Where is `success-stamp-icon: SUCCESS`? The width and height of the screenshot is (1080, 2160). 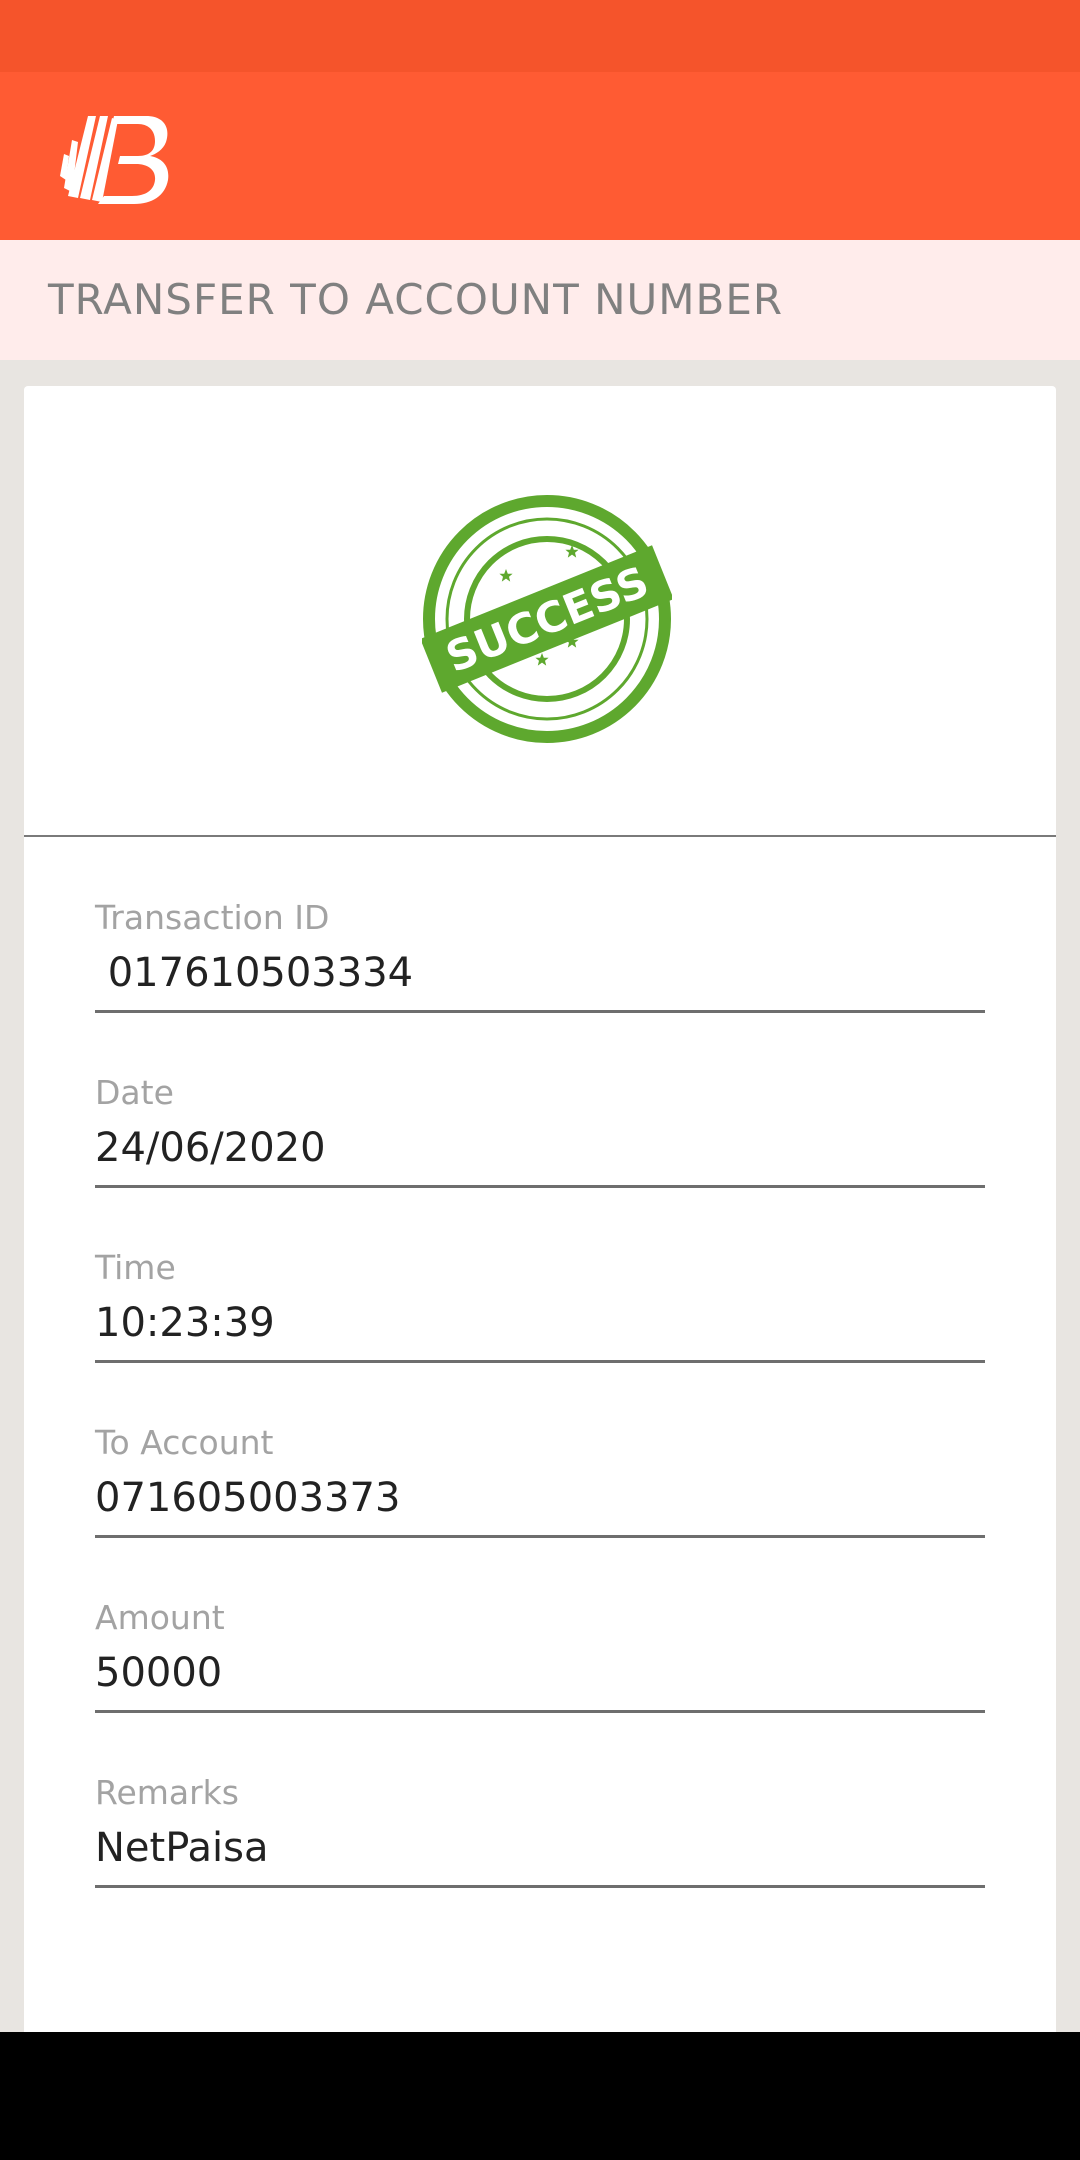 success-stamp-icon: SUCCESS is located at coordinates (547, 619).